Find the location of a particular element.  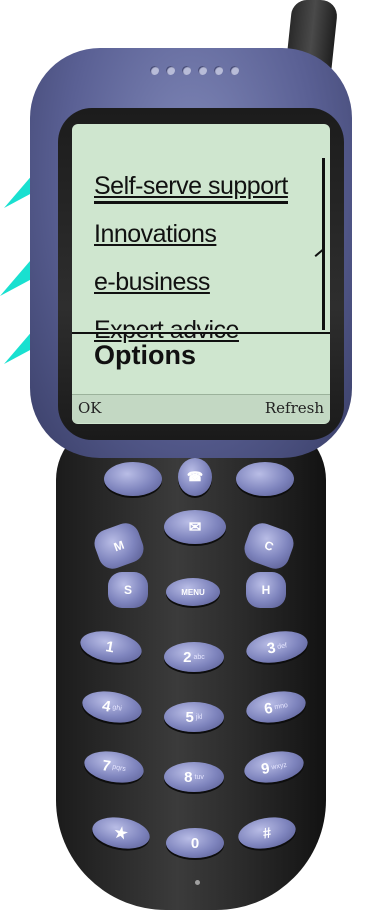

key-4-number: 4 is located at coordinates (106, 706).